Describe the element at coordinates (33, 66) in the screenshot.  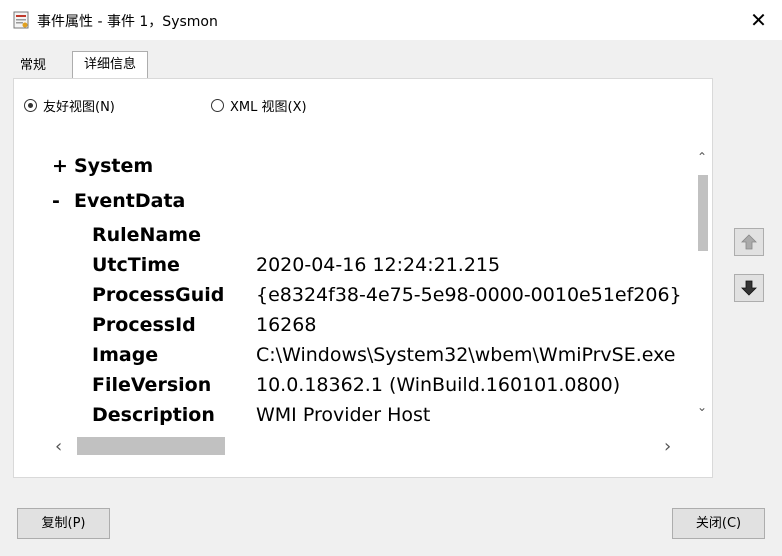
I see `tab-general: 常规` at that location.